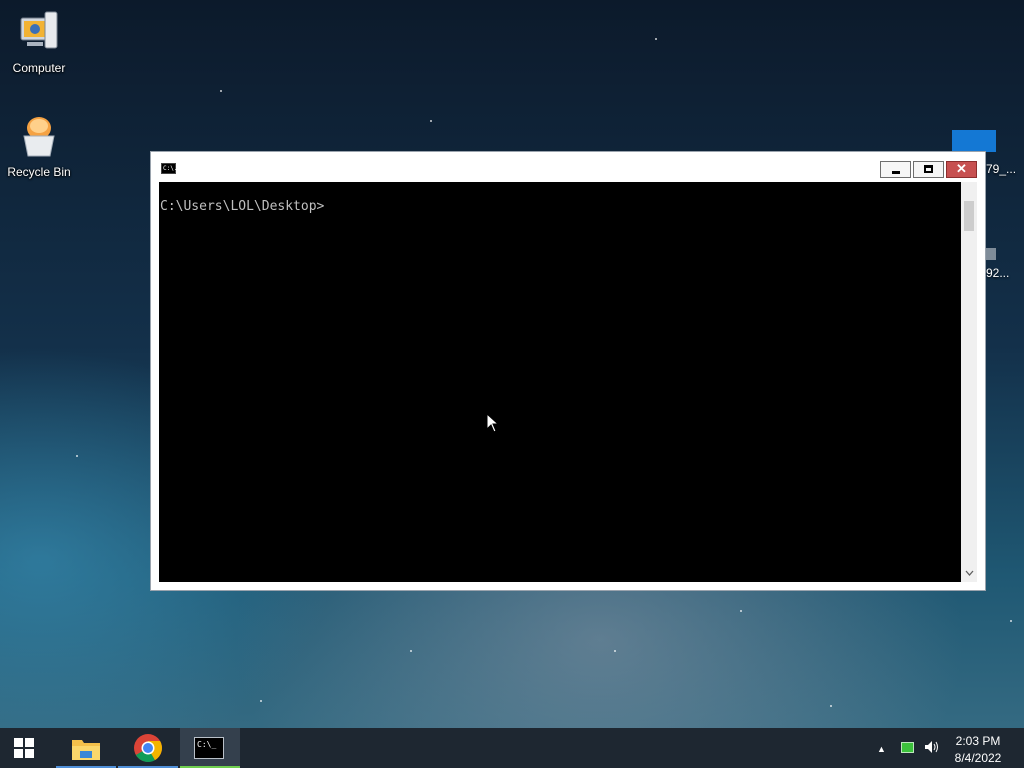 This screenshot has width=1024, height=768. What do you see at coordinates (978, 741) in the screenshot?
I see `clock-time: 2:03 PM` at bounding box center [978, 741].